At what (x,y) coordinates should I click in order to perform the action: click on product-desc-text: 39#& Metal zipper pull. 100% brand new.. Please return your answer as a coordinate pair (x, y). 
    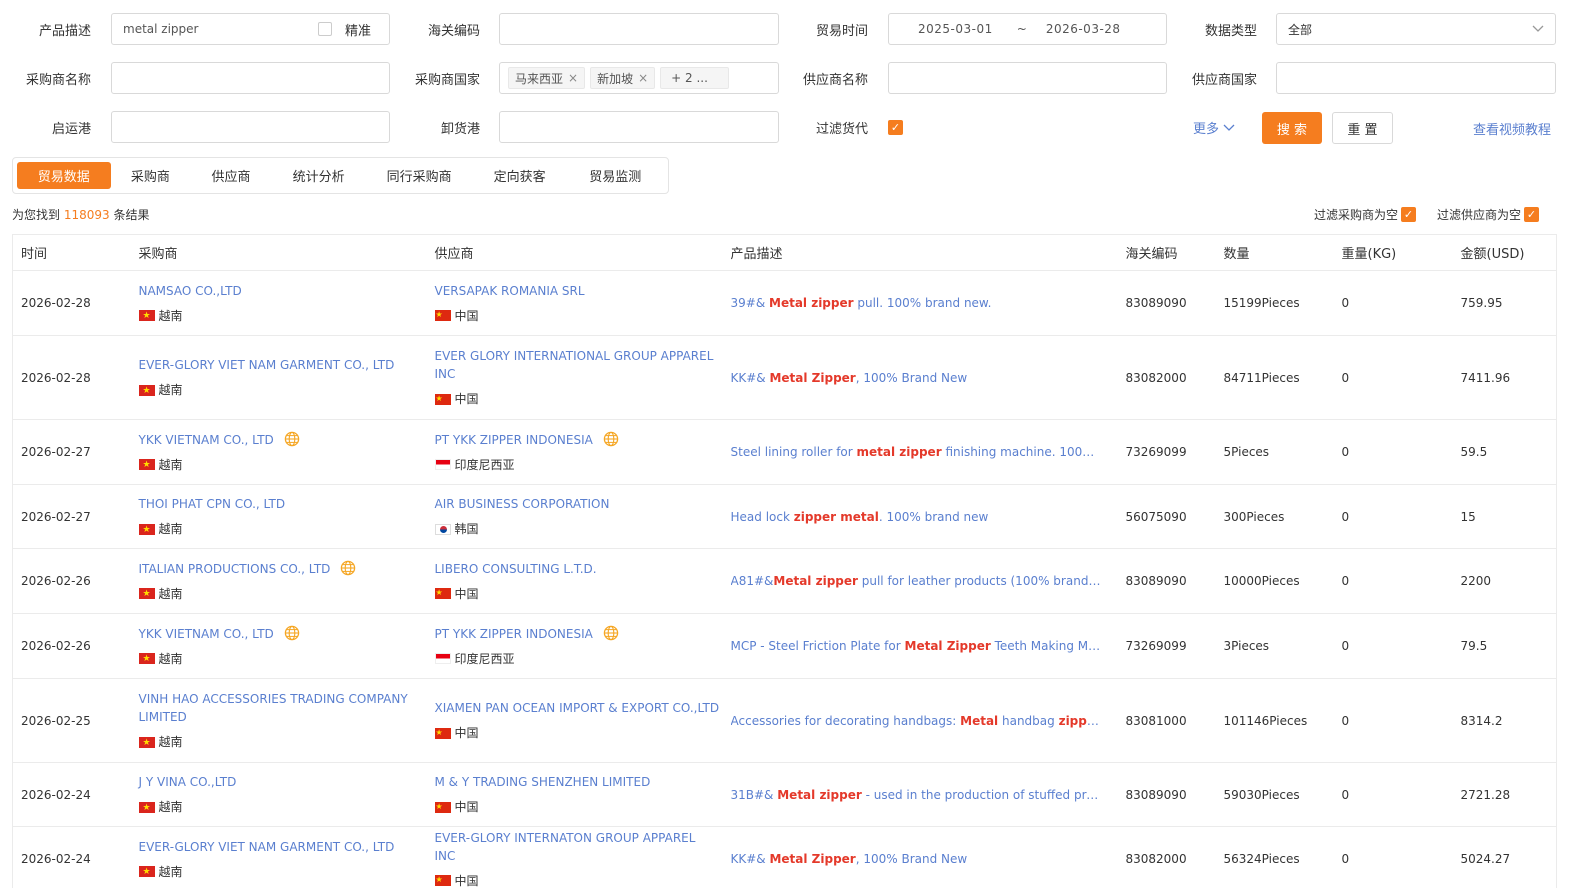
    Looking at the image, I should click on (924, 303).